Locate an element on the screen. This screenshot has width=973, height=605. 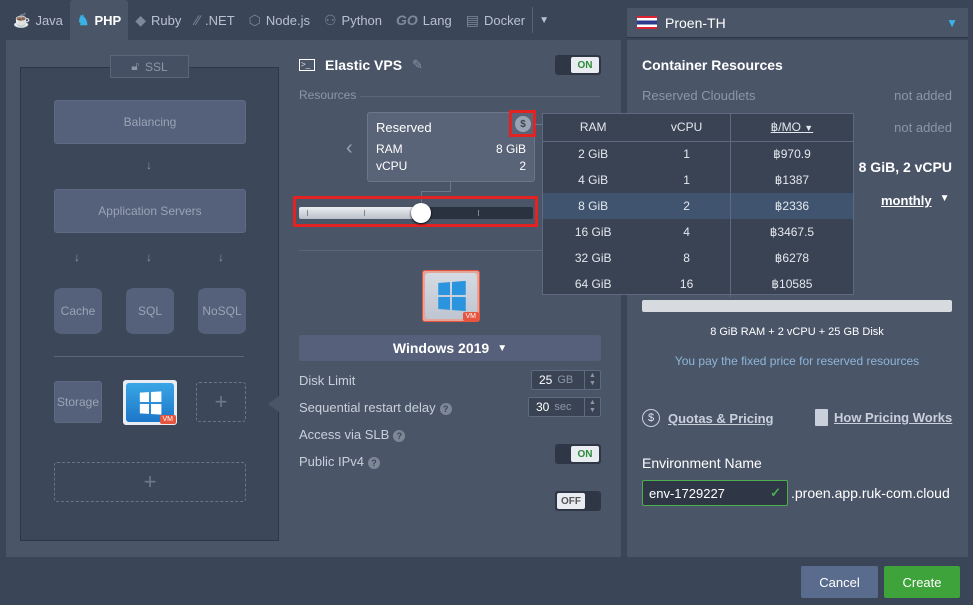
php-icon: ♞ is located at coordinates (83, 19).